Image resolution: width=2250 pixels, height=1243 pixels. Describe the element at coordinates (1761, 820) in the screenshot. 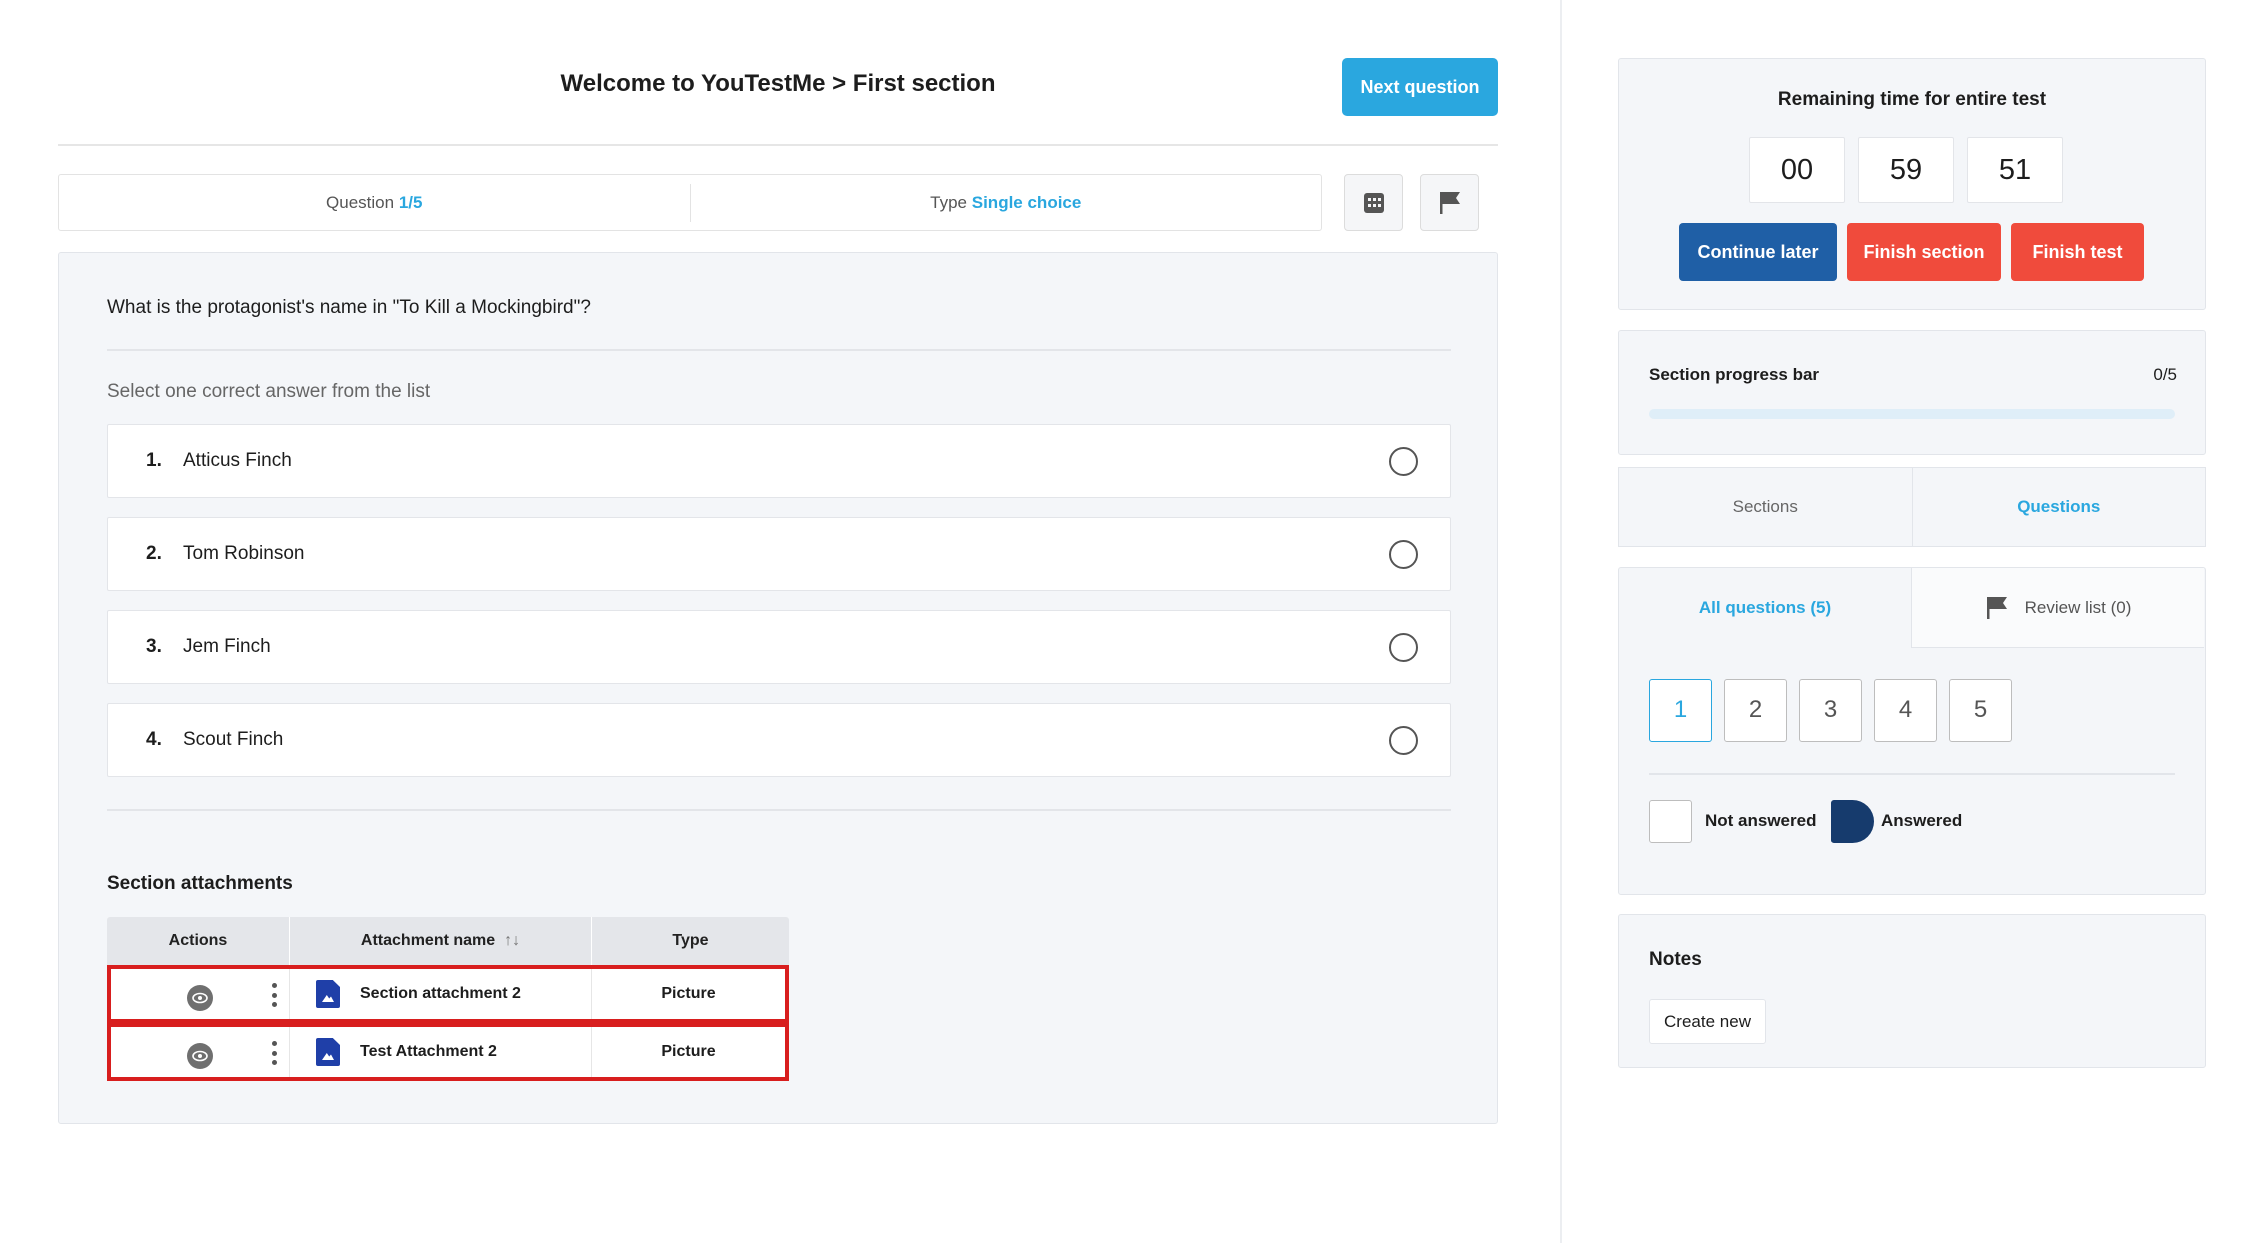

I see `legend-not-answered: Not answered` at that location.